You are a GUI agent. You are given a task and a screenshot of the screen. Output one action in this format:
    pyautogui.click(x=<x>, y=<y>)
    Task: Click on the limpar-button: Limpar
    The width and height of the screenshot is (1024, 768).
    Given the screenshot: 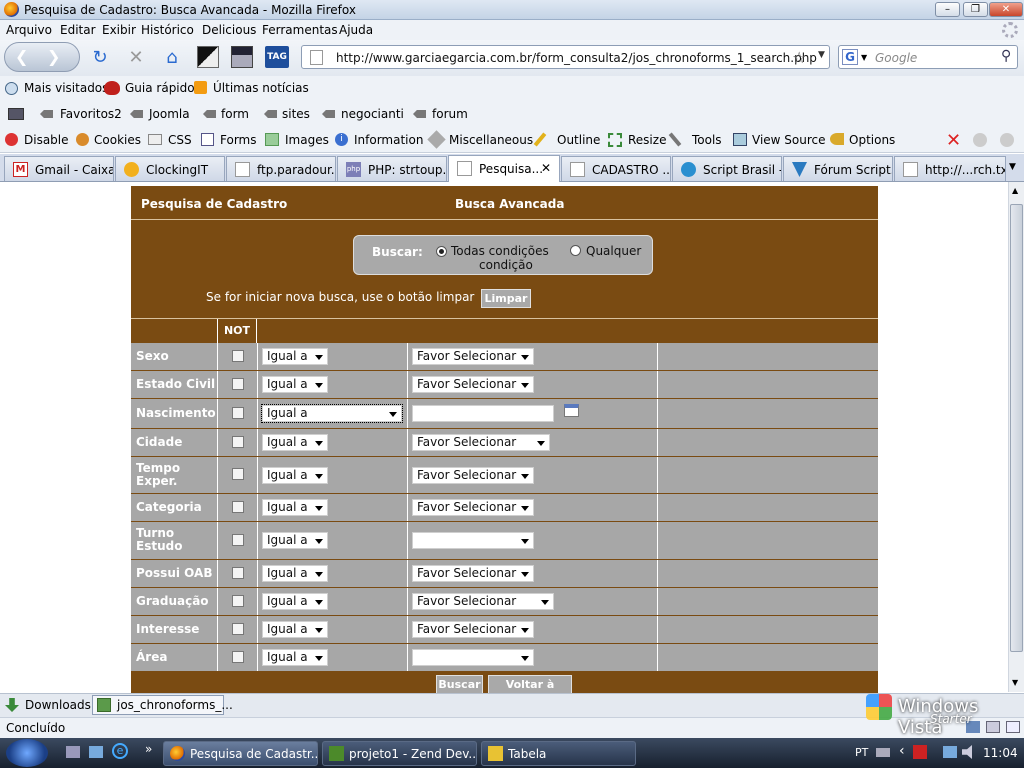 What is the action you would take?
    pyautogui.click(x=506, y=298)
    